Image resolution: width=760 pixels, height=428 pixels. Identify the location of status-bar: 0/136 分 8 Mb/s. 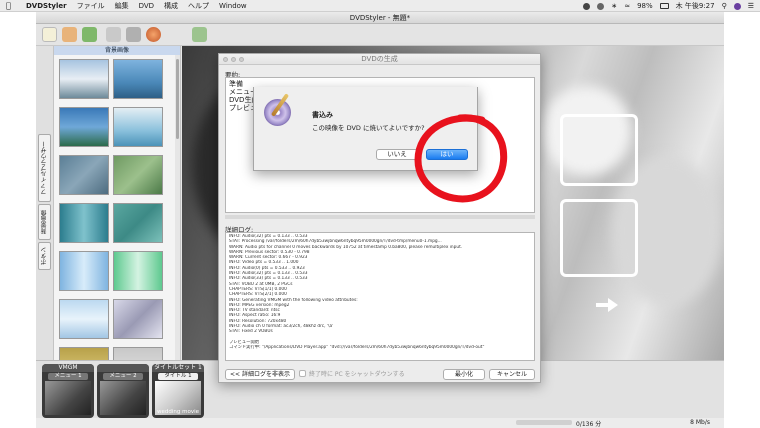
(380, 423).